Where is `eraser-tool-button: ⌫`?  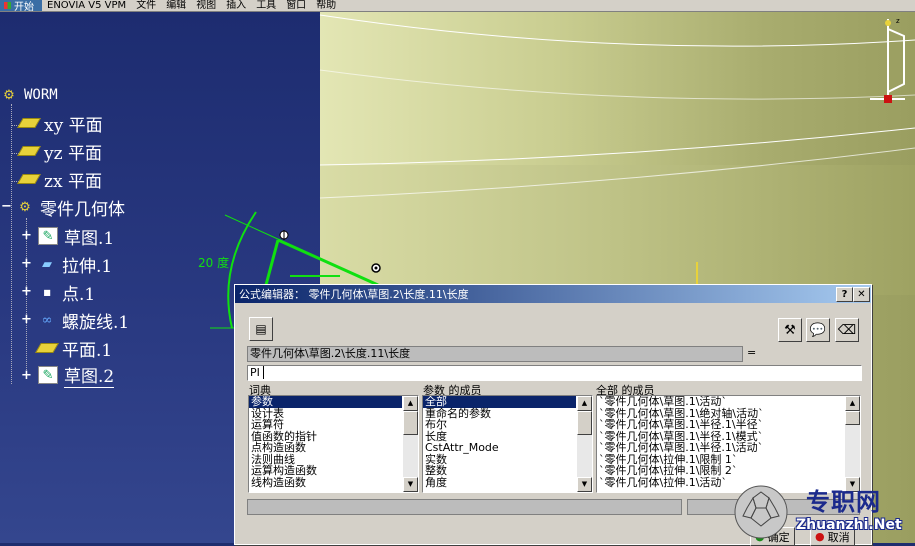 eraser-tool-button: ⌫ is located at coordinates (847, 330).